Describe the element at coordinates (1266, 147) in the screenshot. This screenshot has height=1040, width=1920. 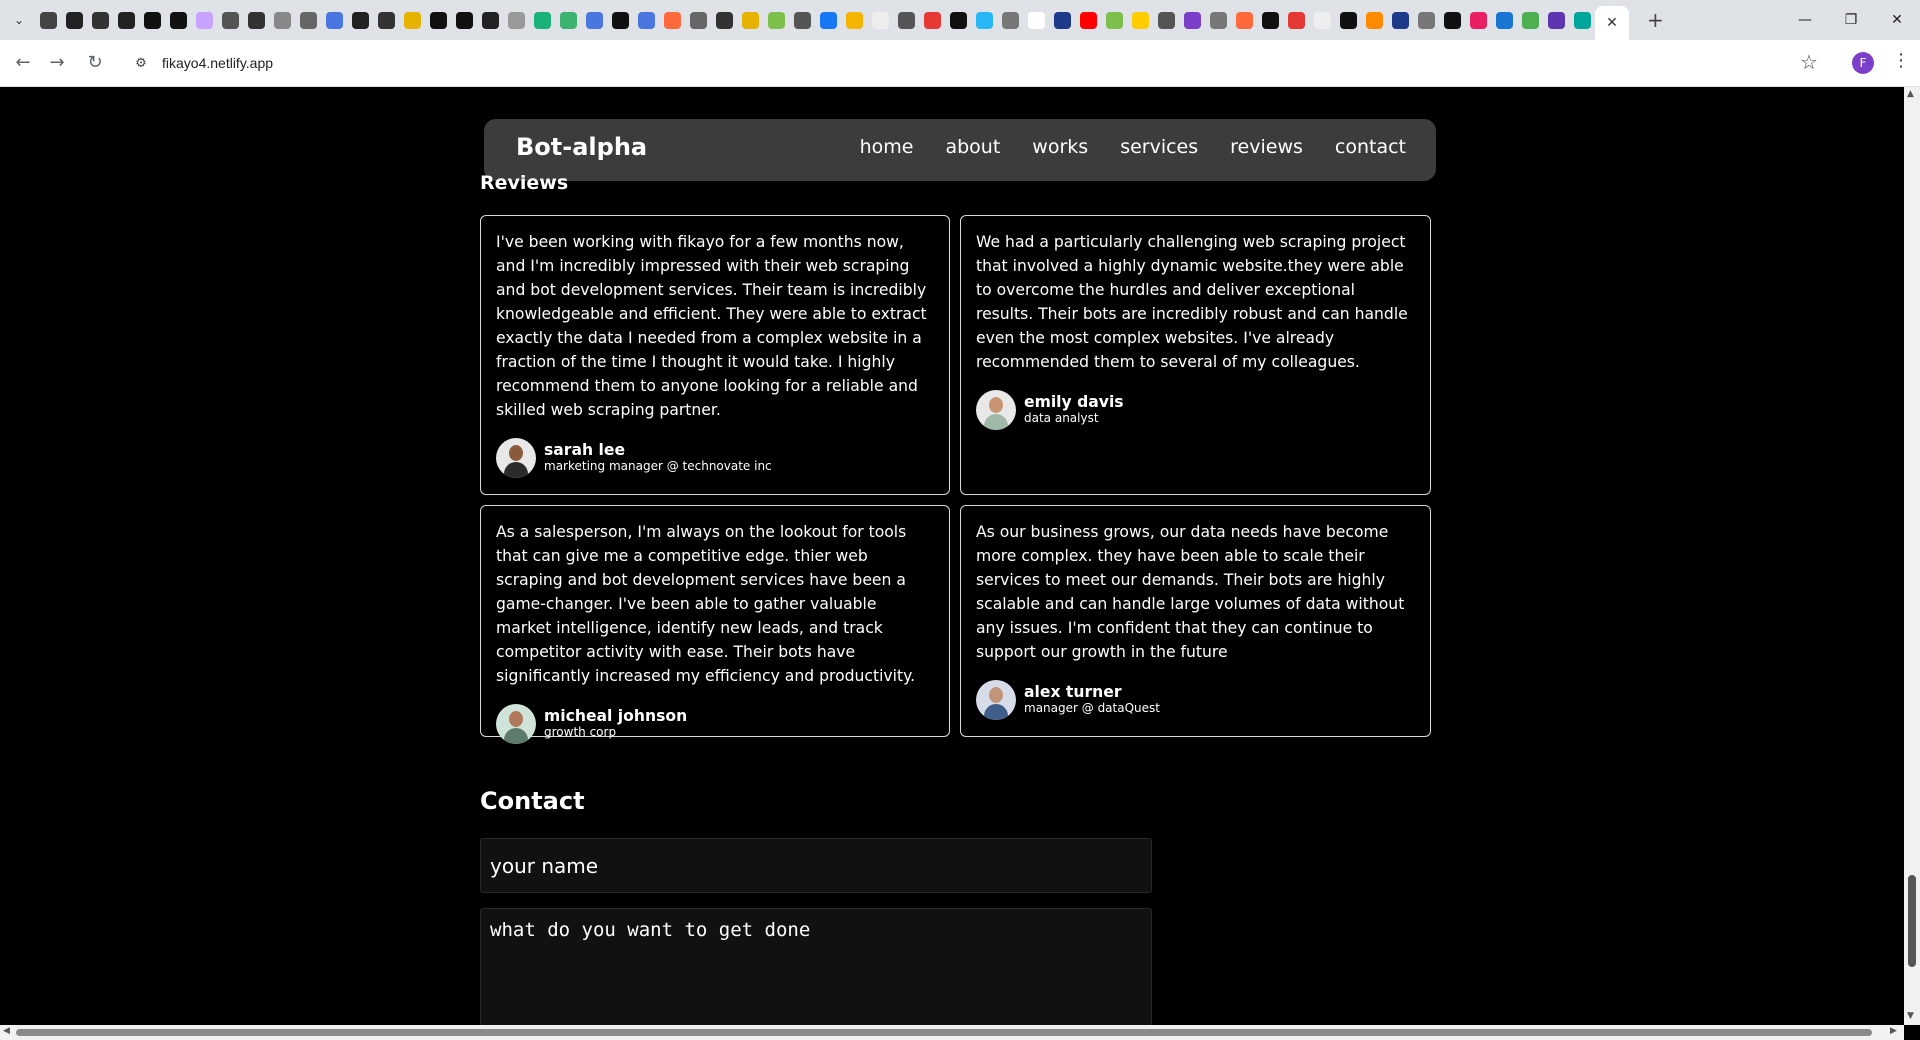
I see `nav-link-reviews: reviews` at that location.